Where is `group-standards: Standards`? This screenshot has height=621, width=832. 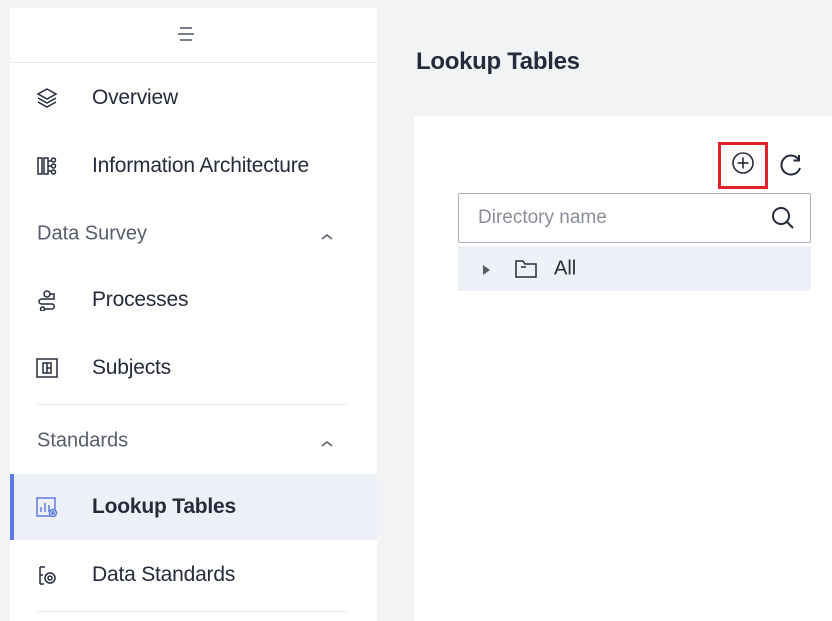
group-standards: Standards is located at coordinates (193, 441).